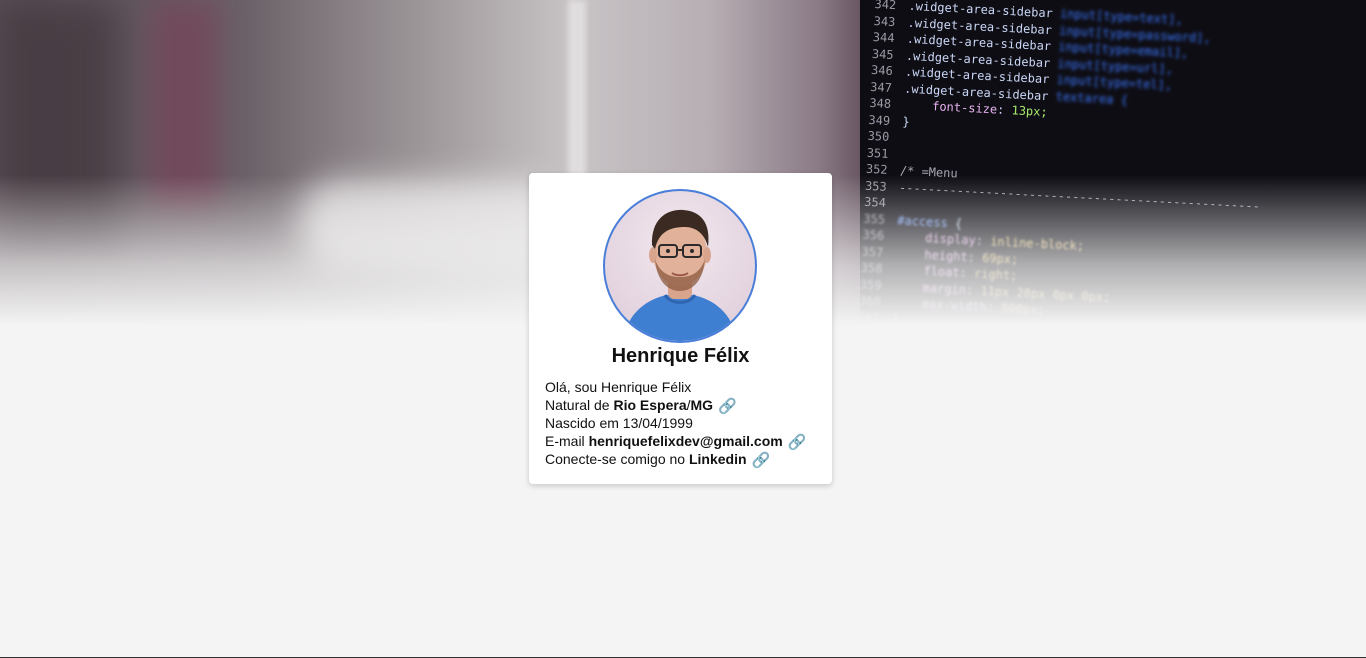 The width and height of the screenshot is (1366, 658). I want to click on email-link: henriquefelixdev@gmail.com, so click(686, 441).